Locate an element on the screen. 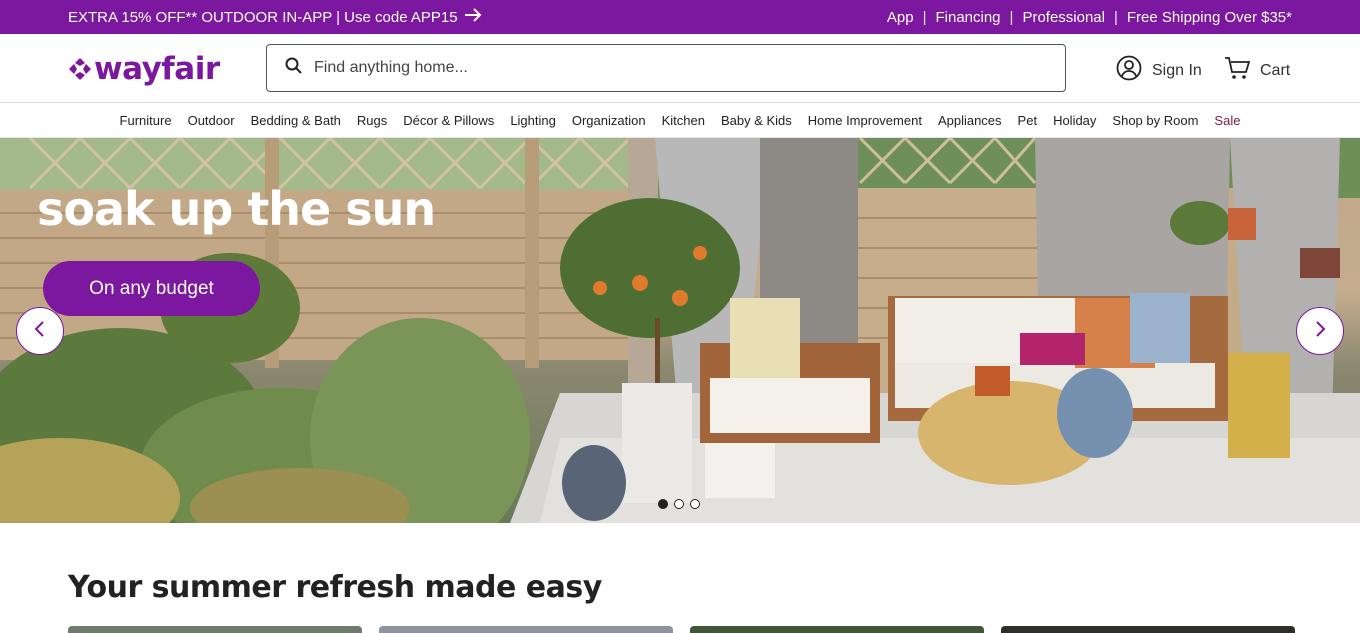 This screenshot has height=633, width=1360. nav-item-appliances: Appliances is located at coordinates (970, 120).